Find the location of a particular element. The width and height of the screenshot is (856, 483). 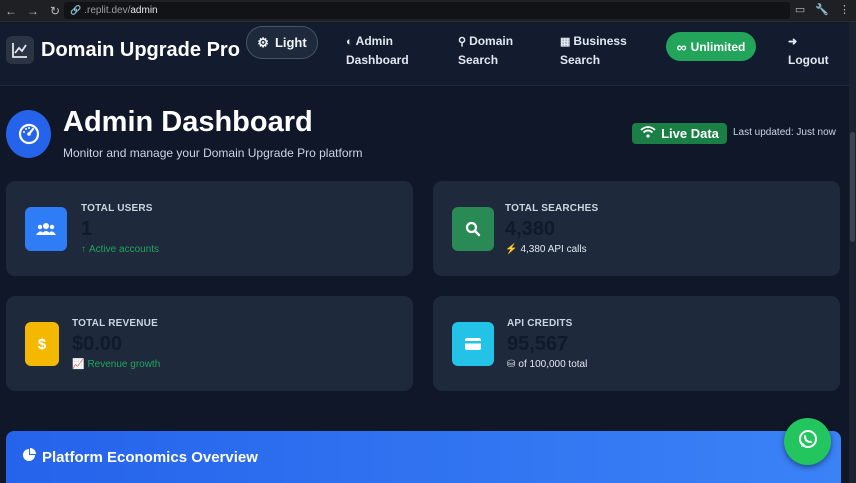

stat-card-api-credits: API CREDITS 95,567 ⛁ of 100,000 total is located at coordinates (636, 343).